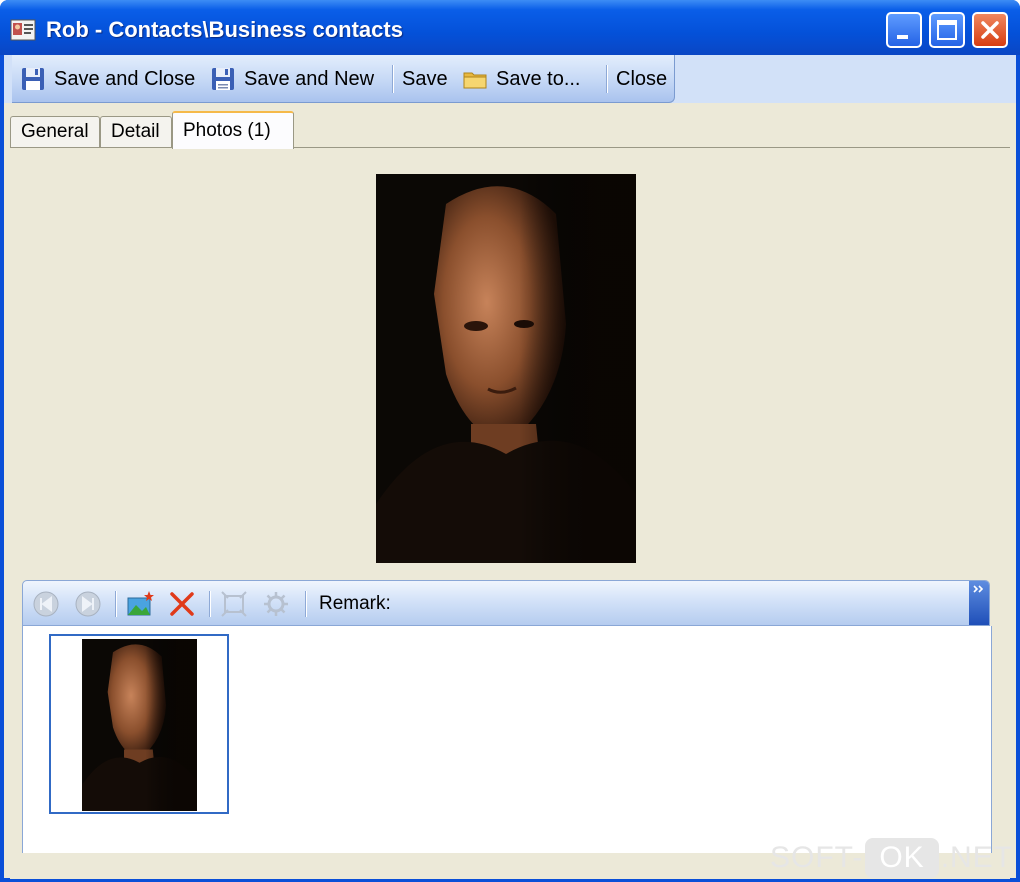 The width and height of the screenshot is (1020, 882). What do you see at coordinates (977, 857) in the screenshot?
I see `watermark-right: .NET` at bounding box center [977, 857].